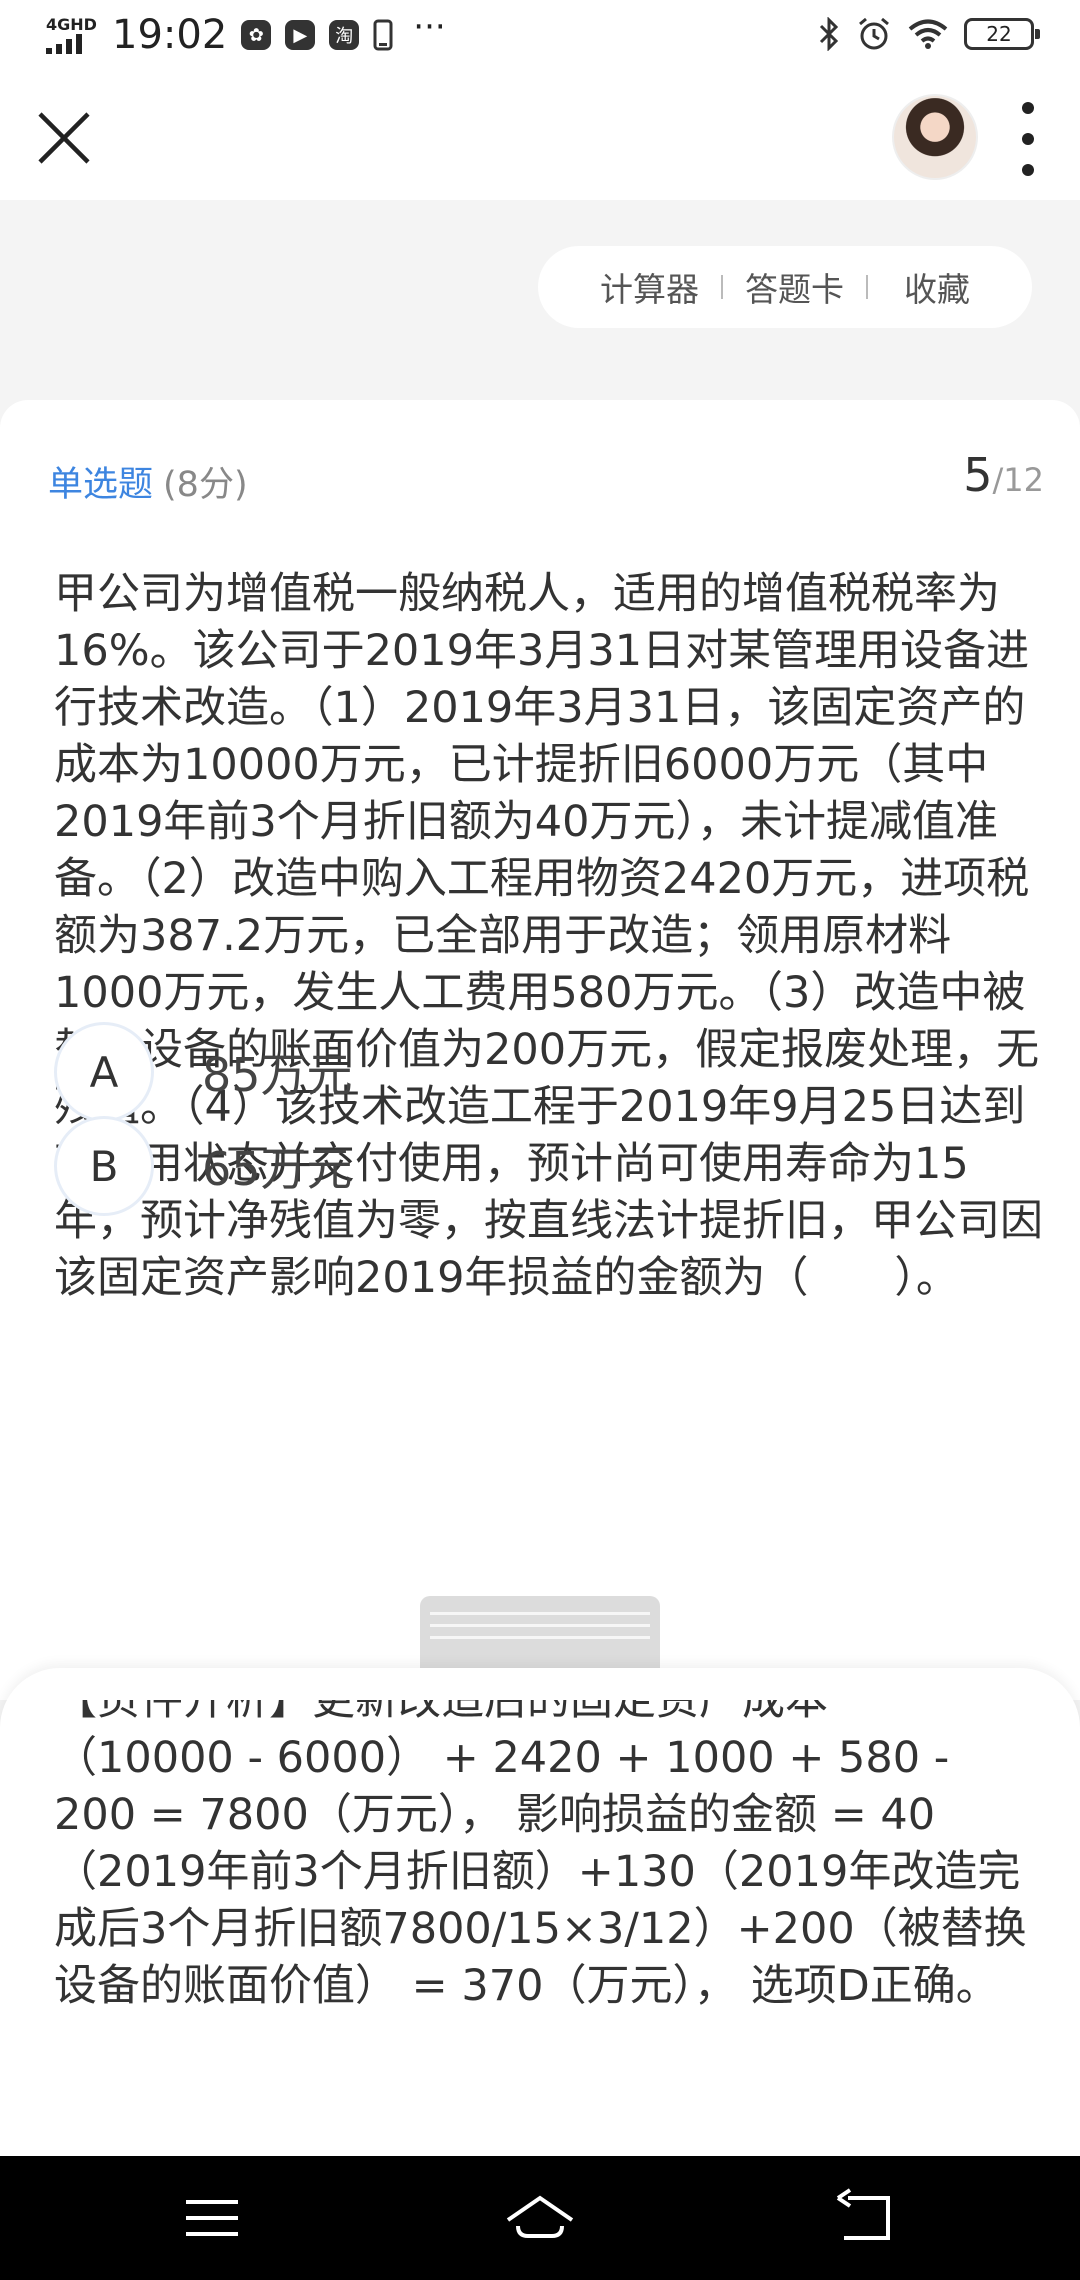 The height and width of the screenshot is (2280, 1080). I want to click on battery-indicator: 22, so click(1002, 34).